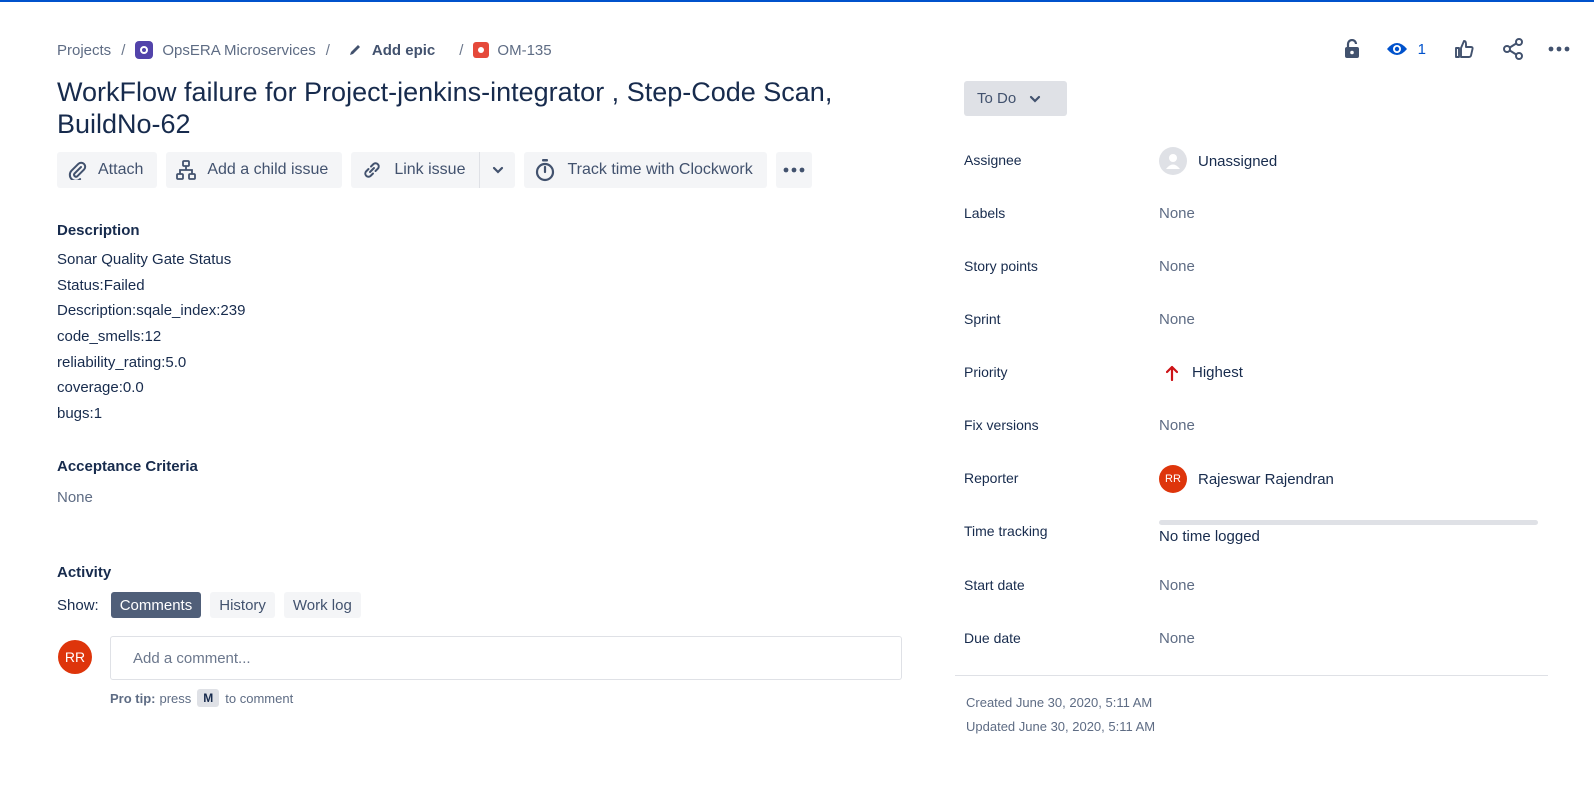 The width and height of the screenshot is (1594, 808). I want to click on watch-button: 1, so click(1406, 49).